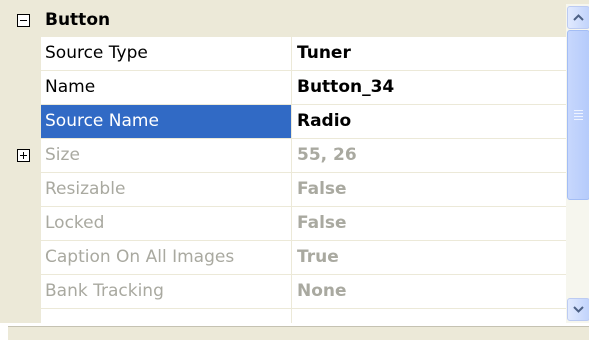 The width and height of the screenshot is (589, 340). I want to click on vertical-scrollbar, so click(577, 163).